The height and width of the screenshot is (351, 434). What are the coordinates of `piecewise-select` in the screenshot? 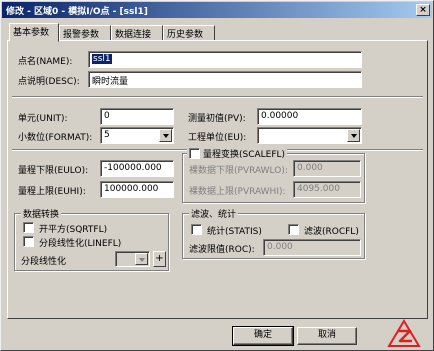 It's located at (132, 259).